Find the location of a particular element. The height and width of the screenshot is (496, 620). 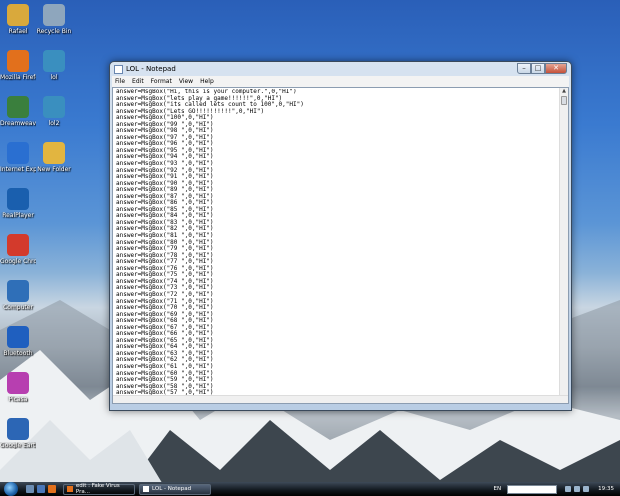

menu-file: File is located at coordinates (120, 81).